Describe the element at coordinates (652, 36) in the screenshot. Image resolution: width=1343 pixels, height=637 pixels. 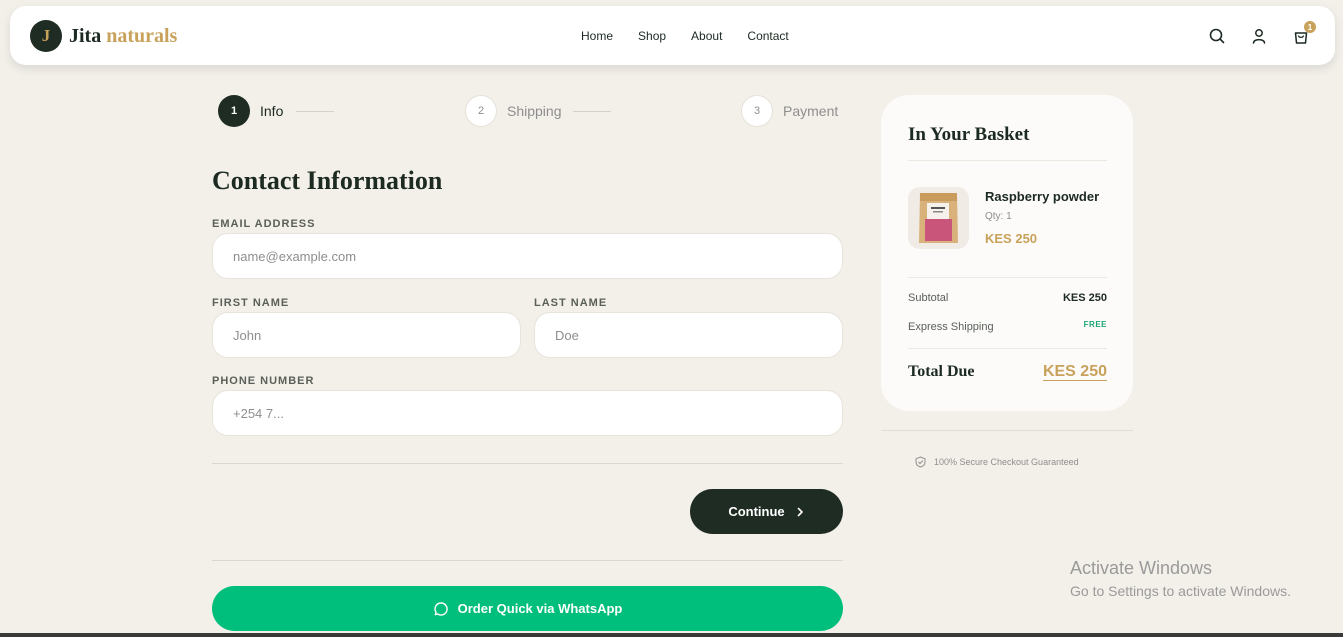
I see `nav-shop: Shop` at that location.